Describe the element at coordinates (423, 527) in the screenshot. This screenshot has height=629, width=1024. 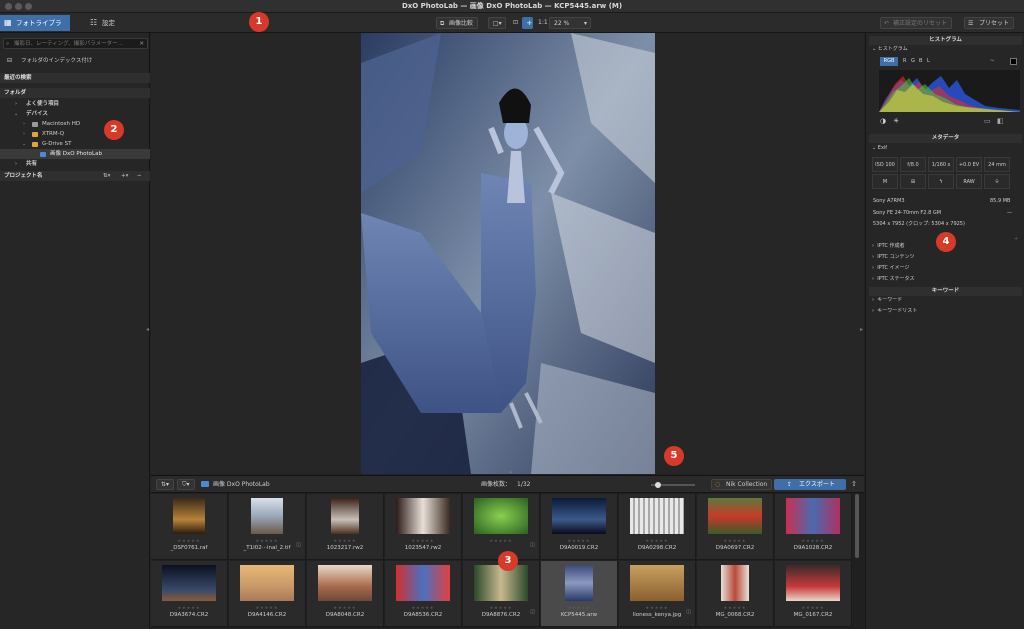
I see `thumbnail: ★★★★★ 1023547.rw2` at that location.